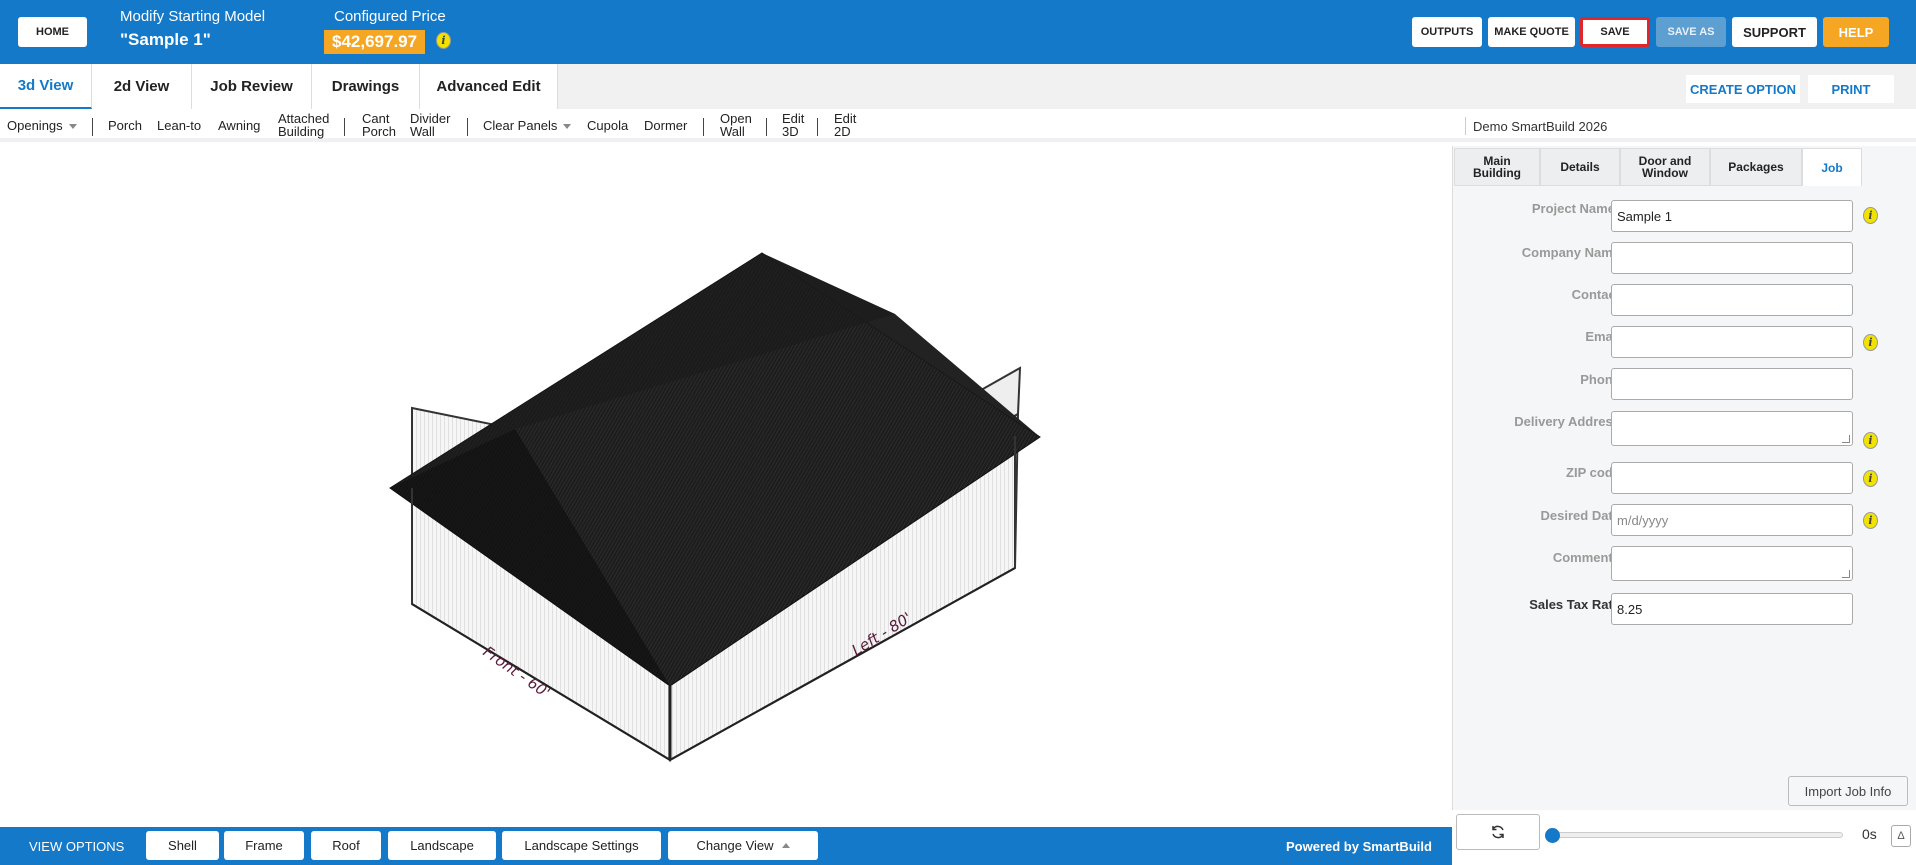 The height and width of the screenshot is (865, 1916). Describe the element at coordinates (1694, 835) in the screenshot. I see `timeline-slider` at that location.